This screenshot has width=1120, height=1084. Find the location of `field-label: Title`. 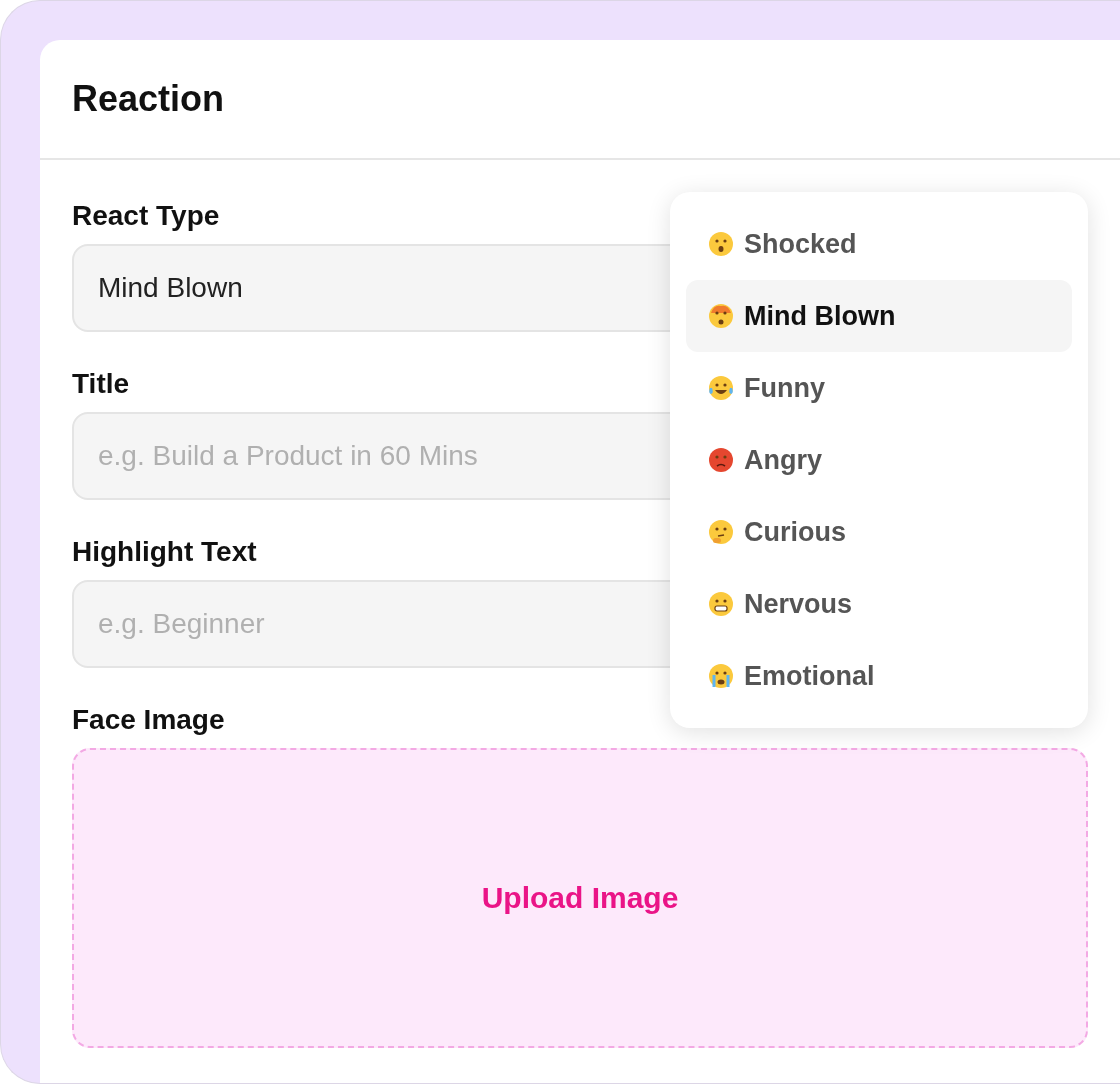

field-label: Title is located at coordinates (101, 384).